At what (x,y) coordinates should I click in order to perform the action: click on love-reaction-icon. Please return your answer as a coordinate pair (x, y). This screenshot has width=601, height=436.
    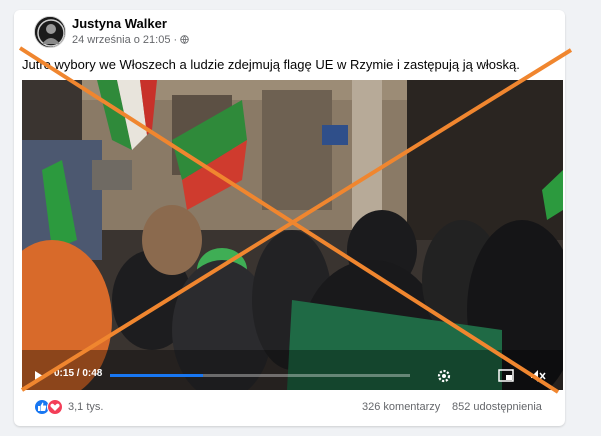
    Looking at the image, I should click on (55, 407).